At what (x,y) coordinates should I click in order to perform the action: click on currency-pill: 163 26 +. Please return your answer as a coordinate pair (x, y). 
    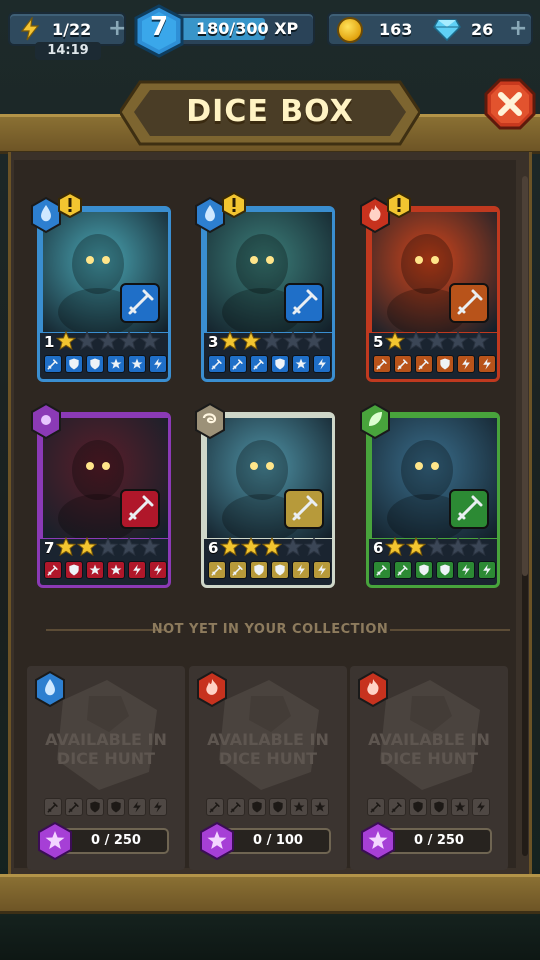
    Looking at the image, I should click on (430, 29).